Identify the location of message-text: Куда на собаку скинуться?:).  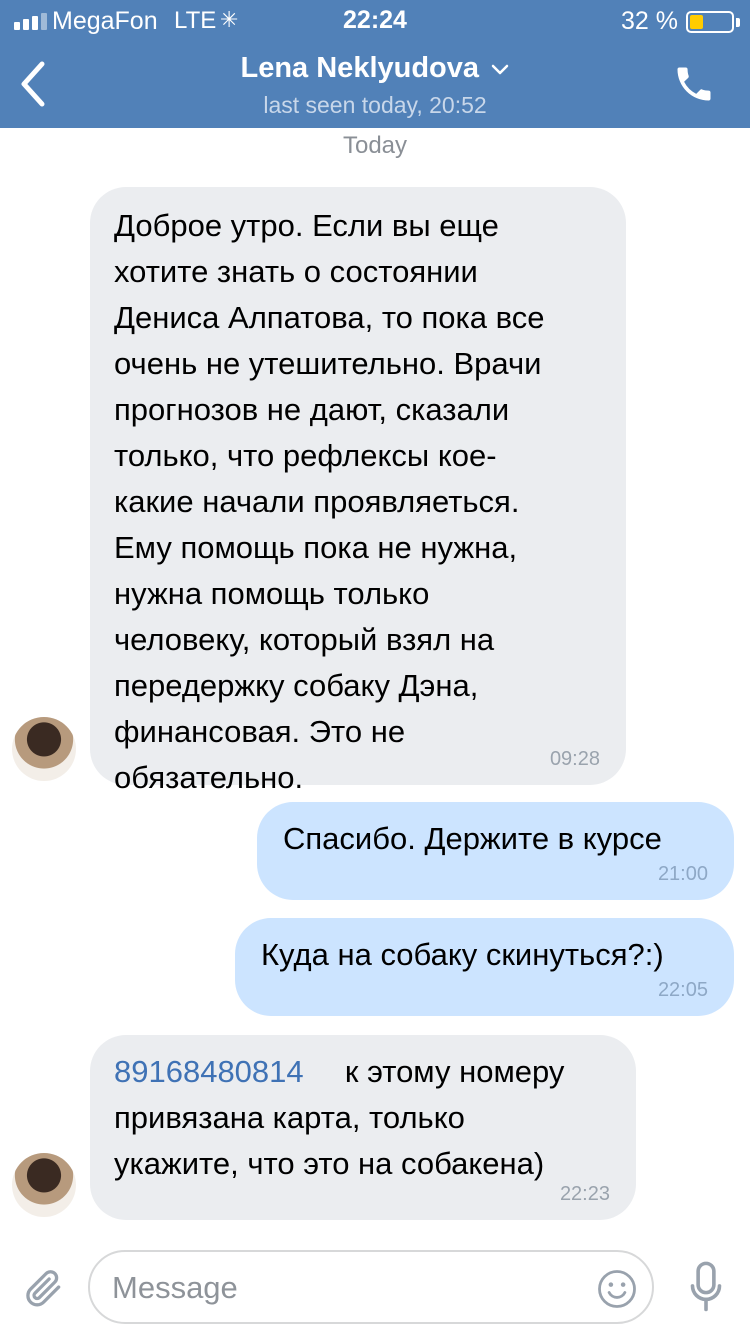
(462, 954).